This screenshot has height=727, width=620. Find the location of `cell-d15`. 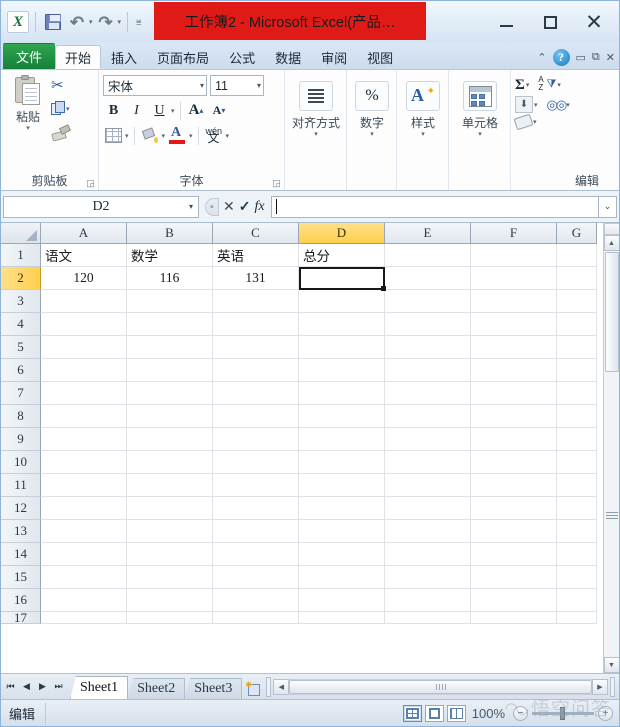

cell-d15 is located at coordinates (342, 577).